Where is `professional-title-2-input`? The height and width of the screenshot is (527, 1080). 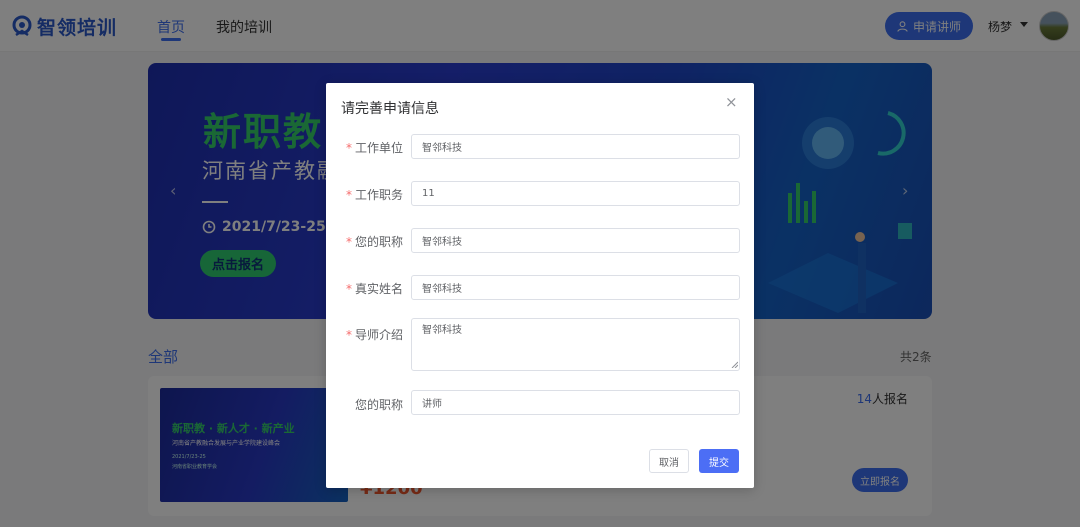 professional-title-2-input is located at coordinates (575, 402).